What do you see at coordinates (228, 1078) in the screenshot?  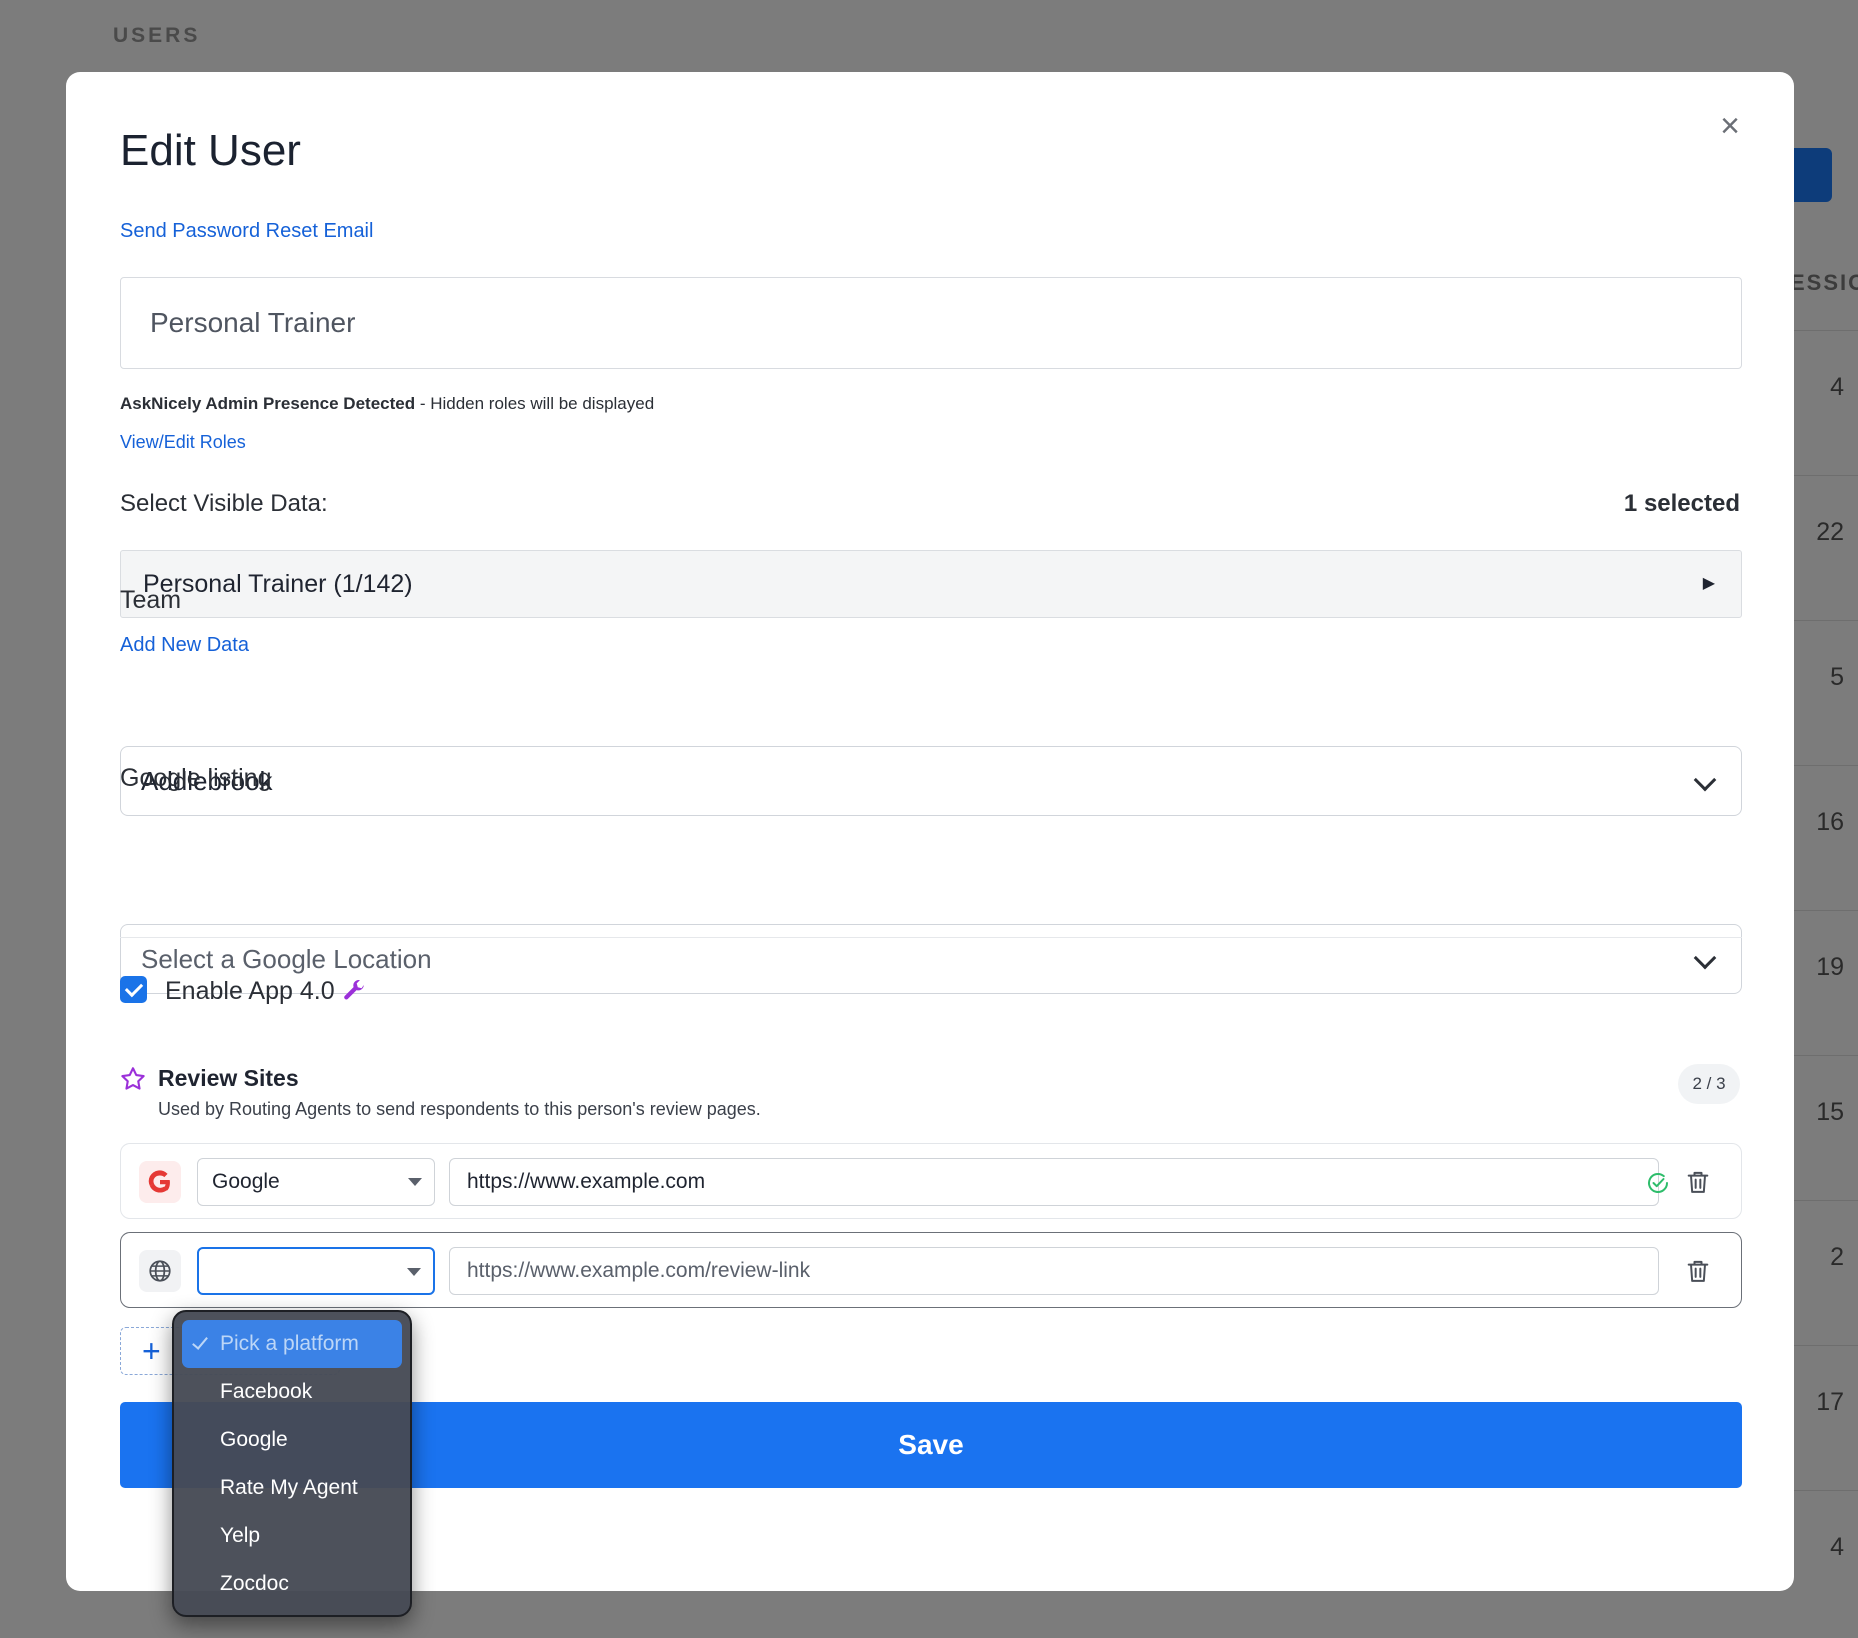 I see `review-sites-title: Review Sites` at bounding box center [228, 1078].